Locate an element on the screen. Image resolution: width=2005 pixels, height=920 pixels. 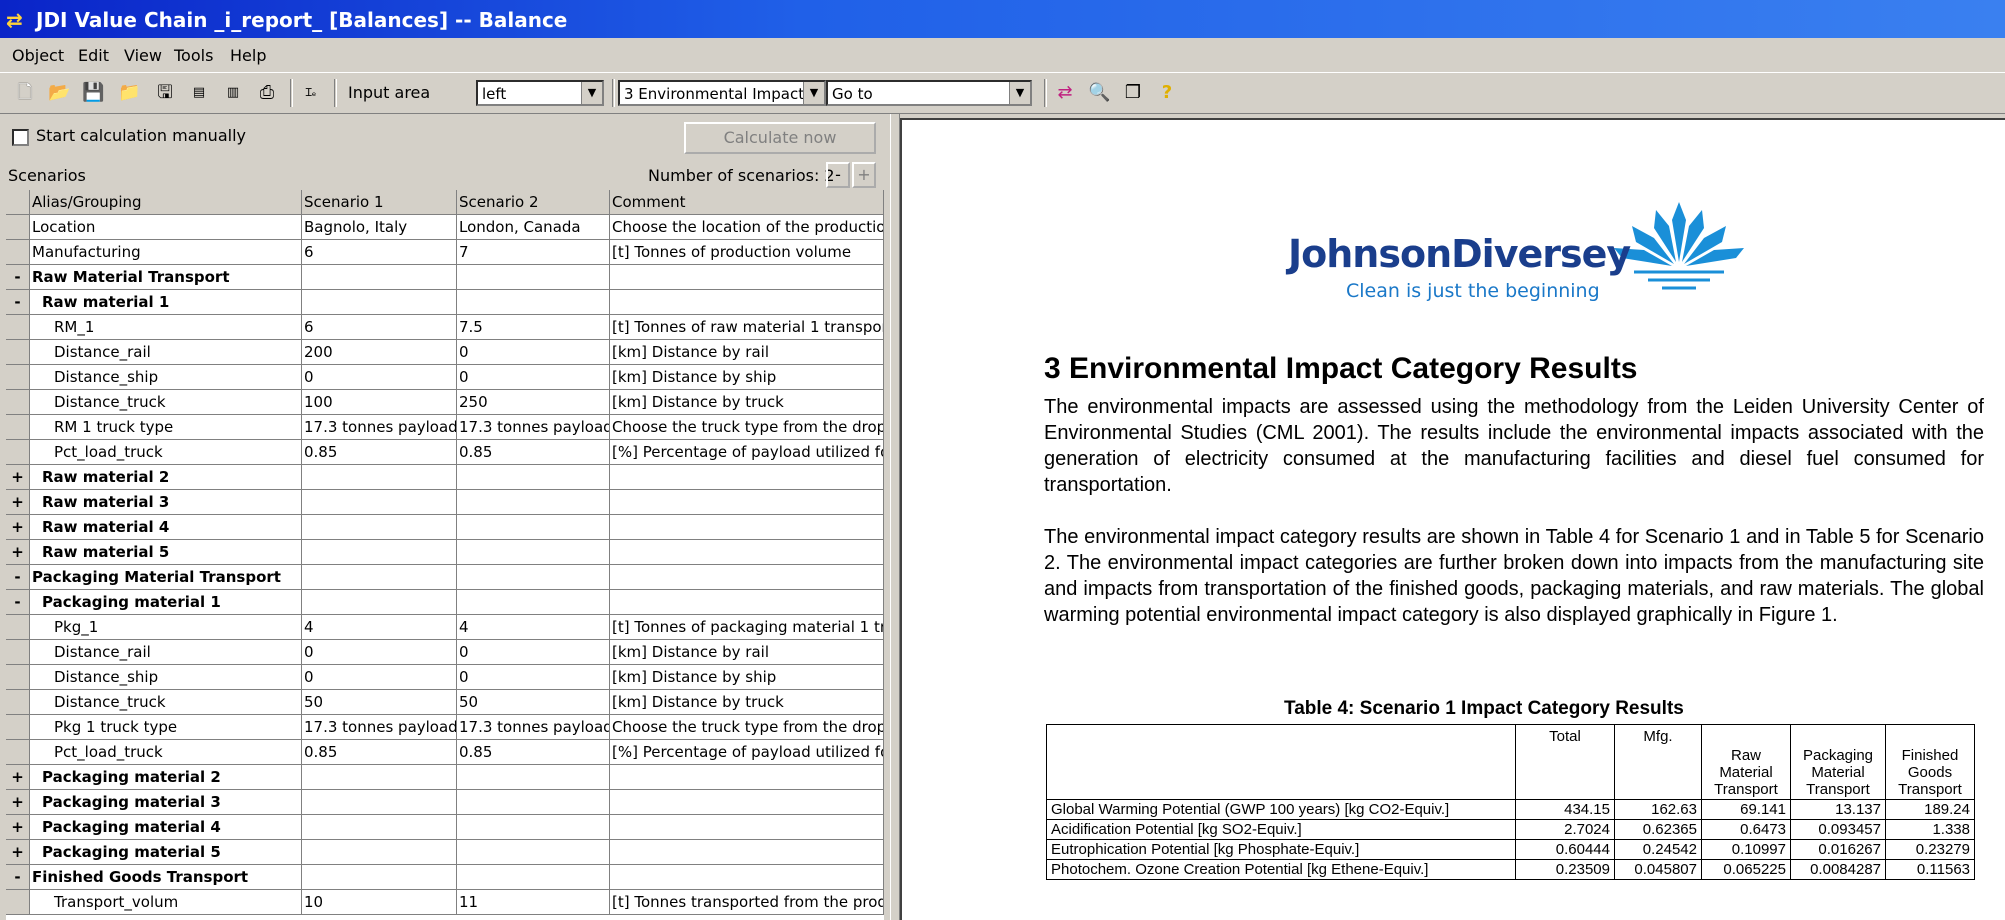
scenario-1-cell: 4 is located at coordinates (379, 627).